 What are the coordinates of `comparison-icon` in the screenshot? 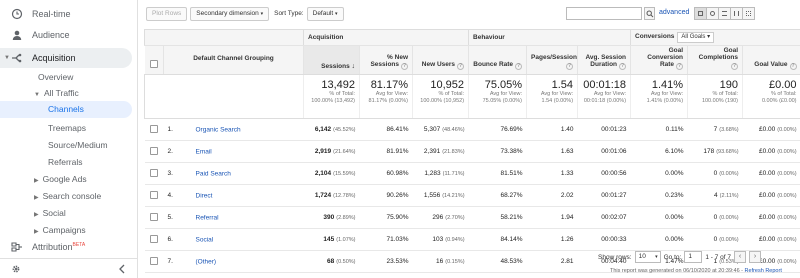 It's located at (736, 13).